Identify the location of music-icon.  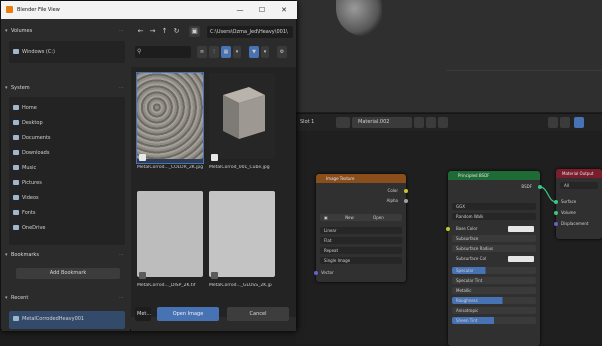
(16, 167).